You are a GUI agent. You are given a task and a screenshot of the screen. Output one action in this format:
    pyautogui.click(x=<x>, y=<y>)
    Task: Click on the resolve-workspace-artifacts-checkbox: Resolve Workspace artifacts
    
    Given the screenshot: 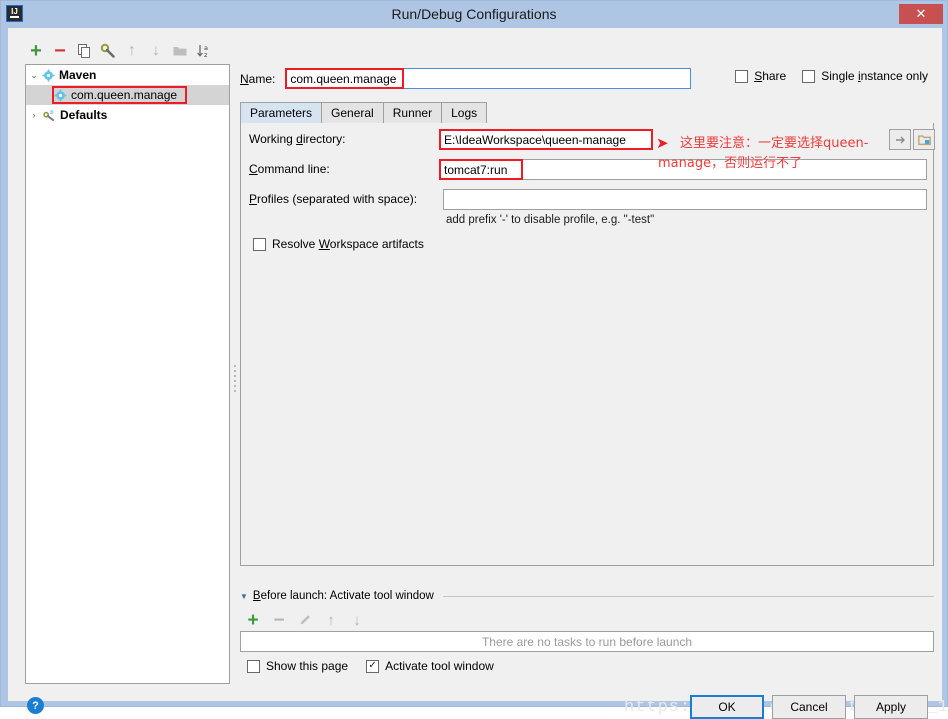 What is the action you would take?
    pyautogui.click(x=338, y=244)
    